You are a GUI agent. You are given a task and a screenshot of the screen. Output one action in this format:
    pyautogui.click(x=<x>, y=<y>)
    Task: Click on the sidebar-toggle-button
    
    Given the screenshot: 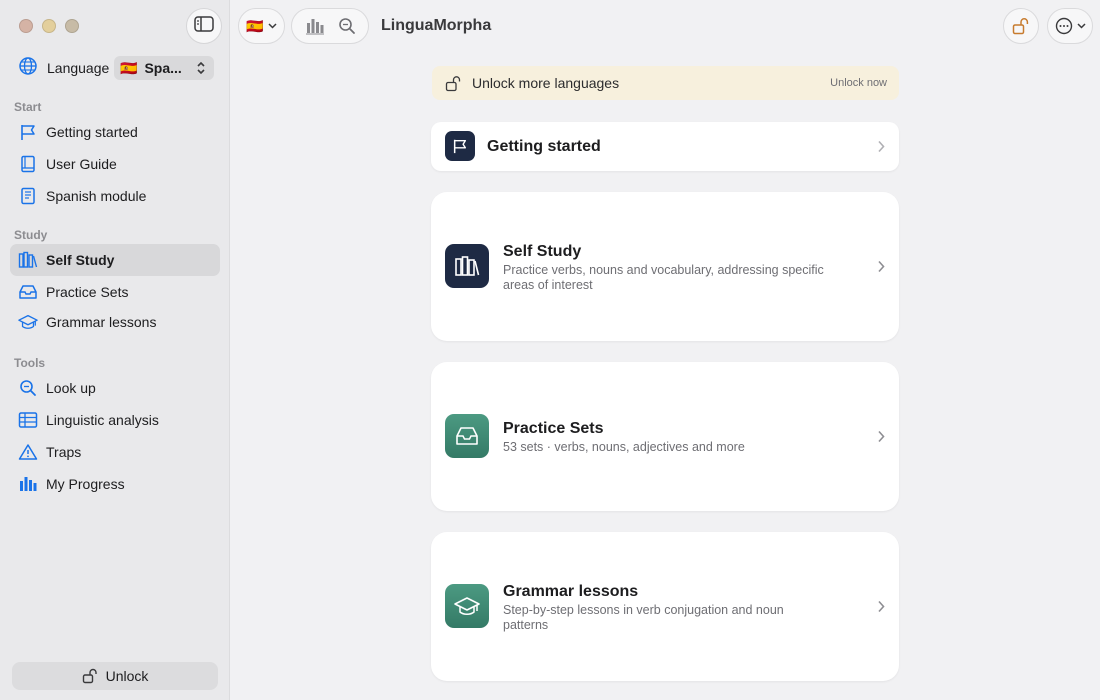 What is the action you would take?
    pyautogui.click(x=204, y=26)
    